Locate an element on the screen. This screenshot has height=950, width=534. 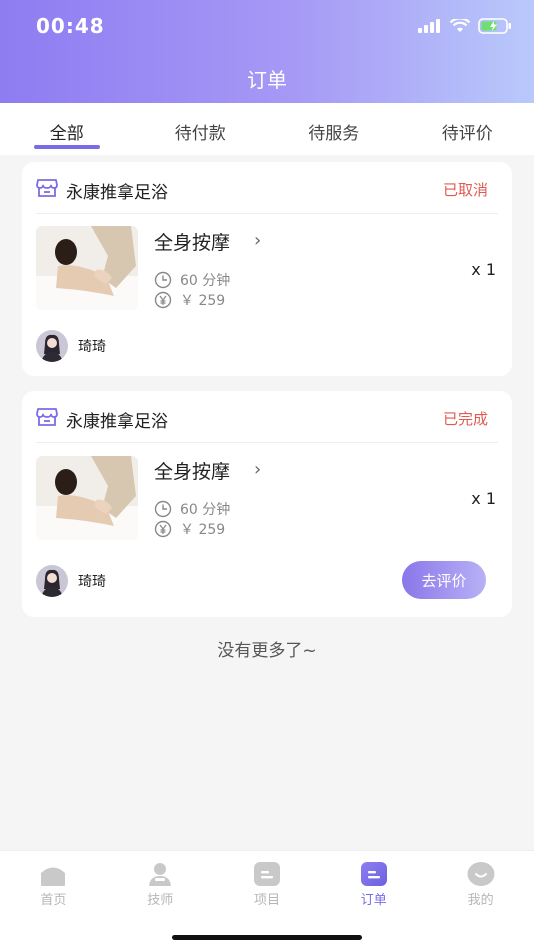
status-time: 00:48 is located at coordinates (70, 26).